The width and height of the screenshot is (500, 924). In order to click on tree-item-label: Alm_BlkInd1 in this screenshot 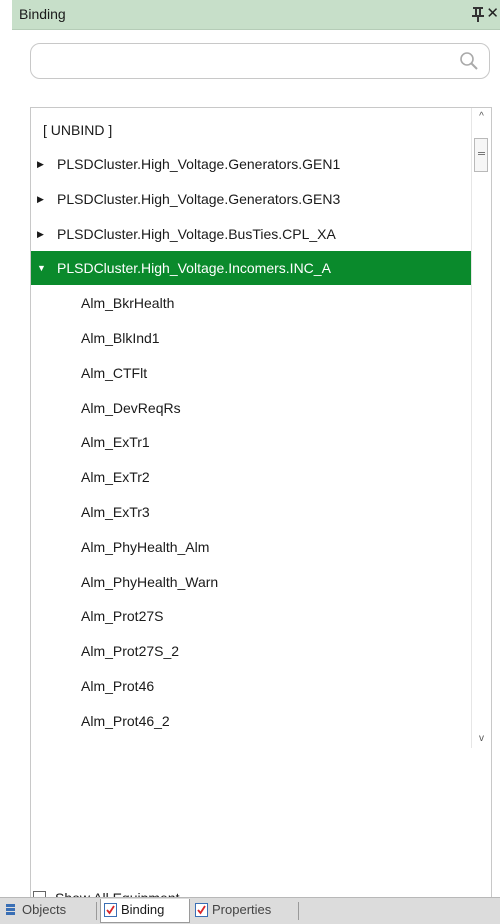, I will do `click(120, 338)`.